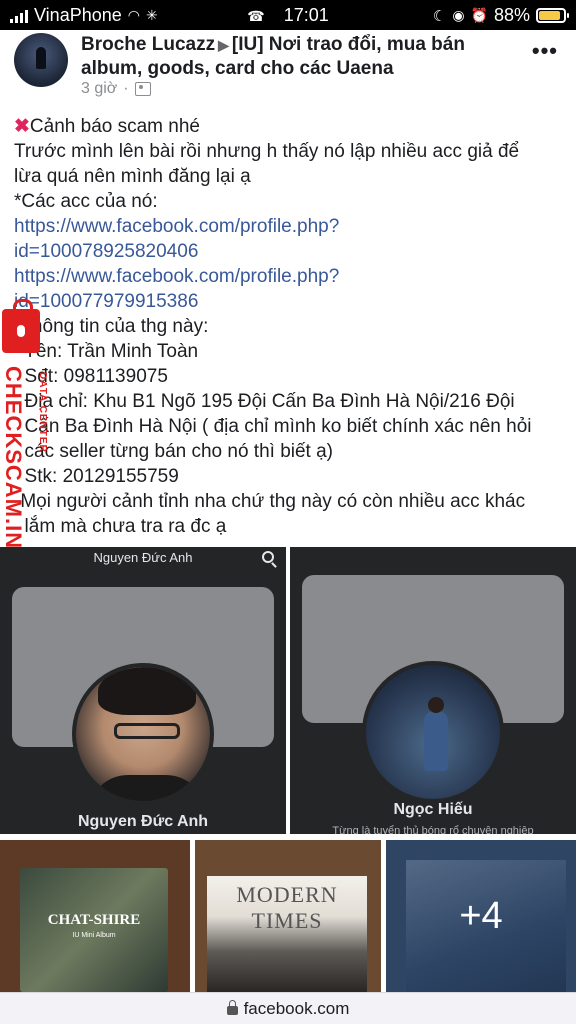  I want to click on author-avatar, so click(41, 60).